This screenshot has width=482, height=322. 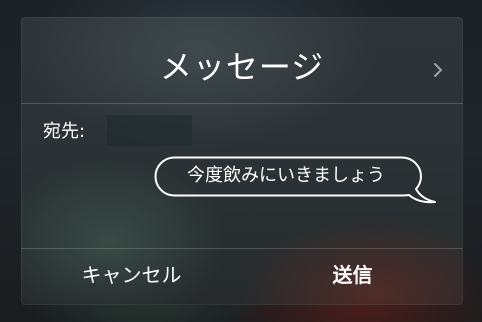 I want to click on message-bubble: 今度飲みにいきましょう, so click(x=299, y=182).